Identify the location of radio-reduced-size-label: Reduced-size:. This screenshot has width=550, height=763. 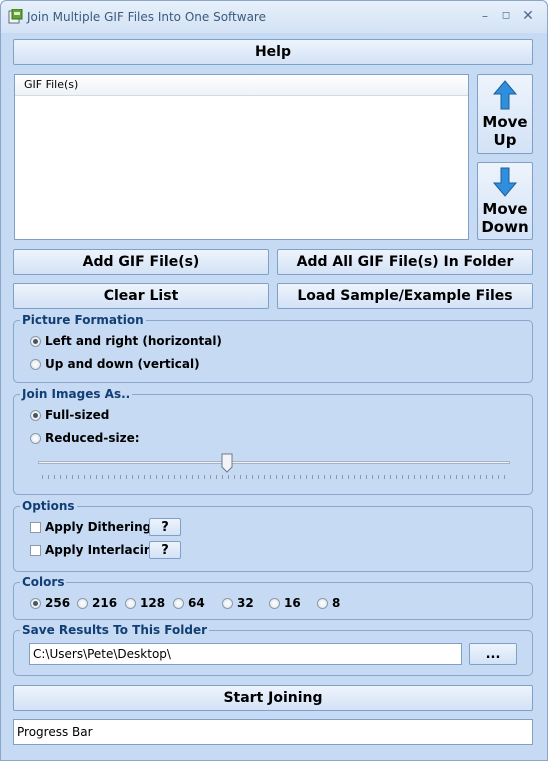
(92, 438).